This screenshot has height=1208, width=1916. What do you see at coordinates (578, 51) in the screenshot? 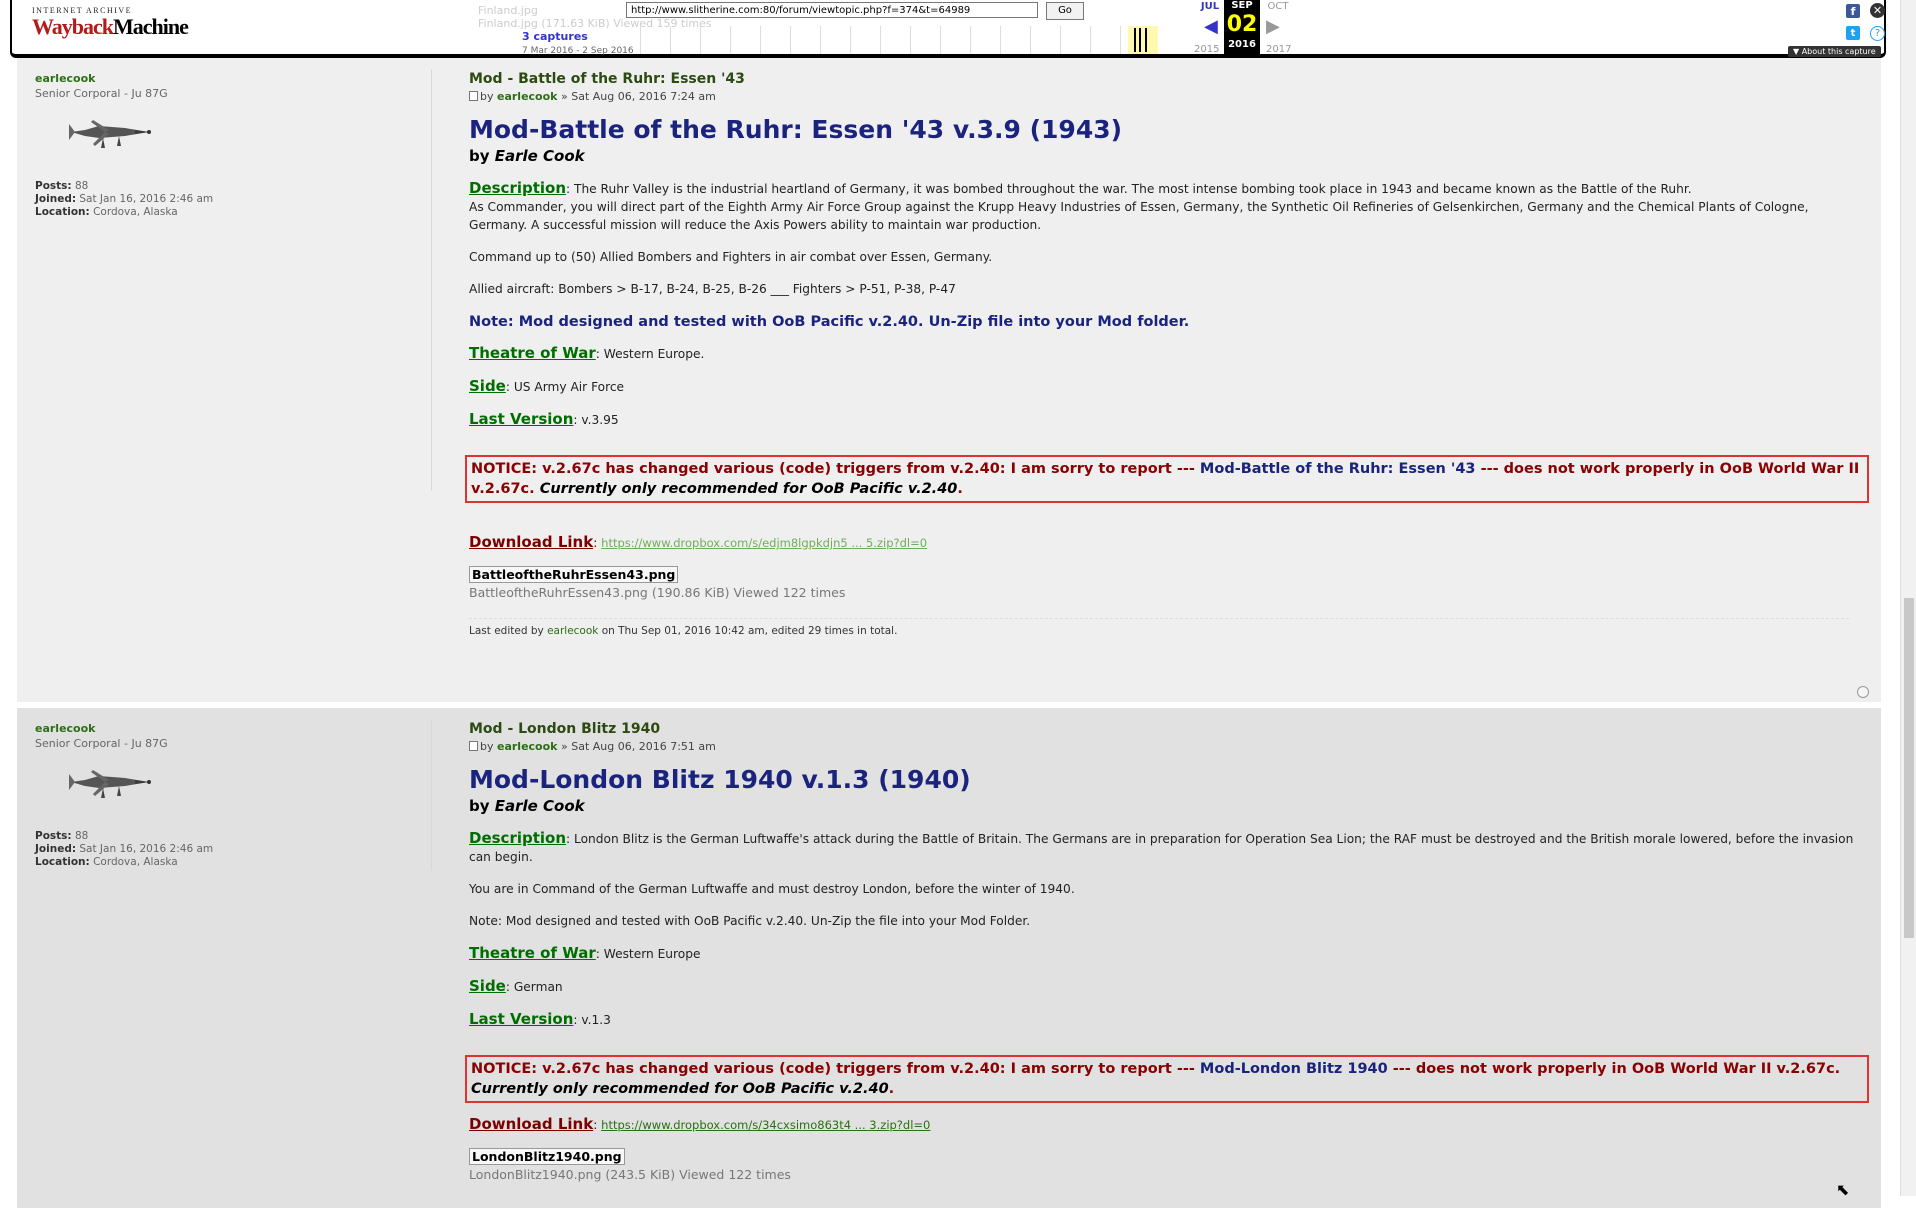
I see `captures-range: 7 Mar 2016 - 2 Sep 2016` at bounding box center [578, 51].